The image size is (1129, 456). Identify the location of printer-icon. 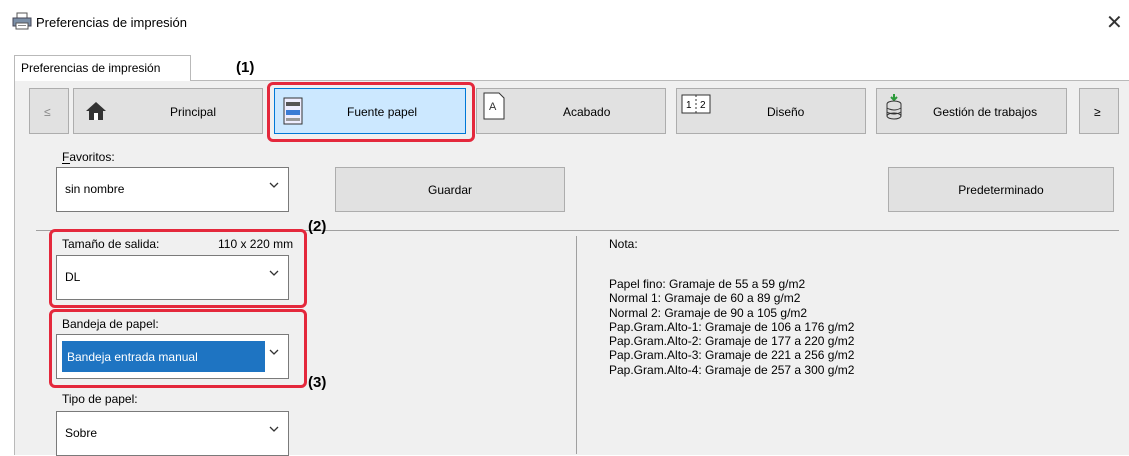
(22, 22).